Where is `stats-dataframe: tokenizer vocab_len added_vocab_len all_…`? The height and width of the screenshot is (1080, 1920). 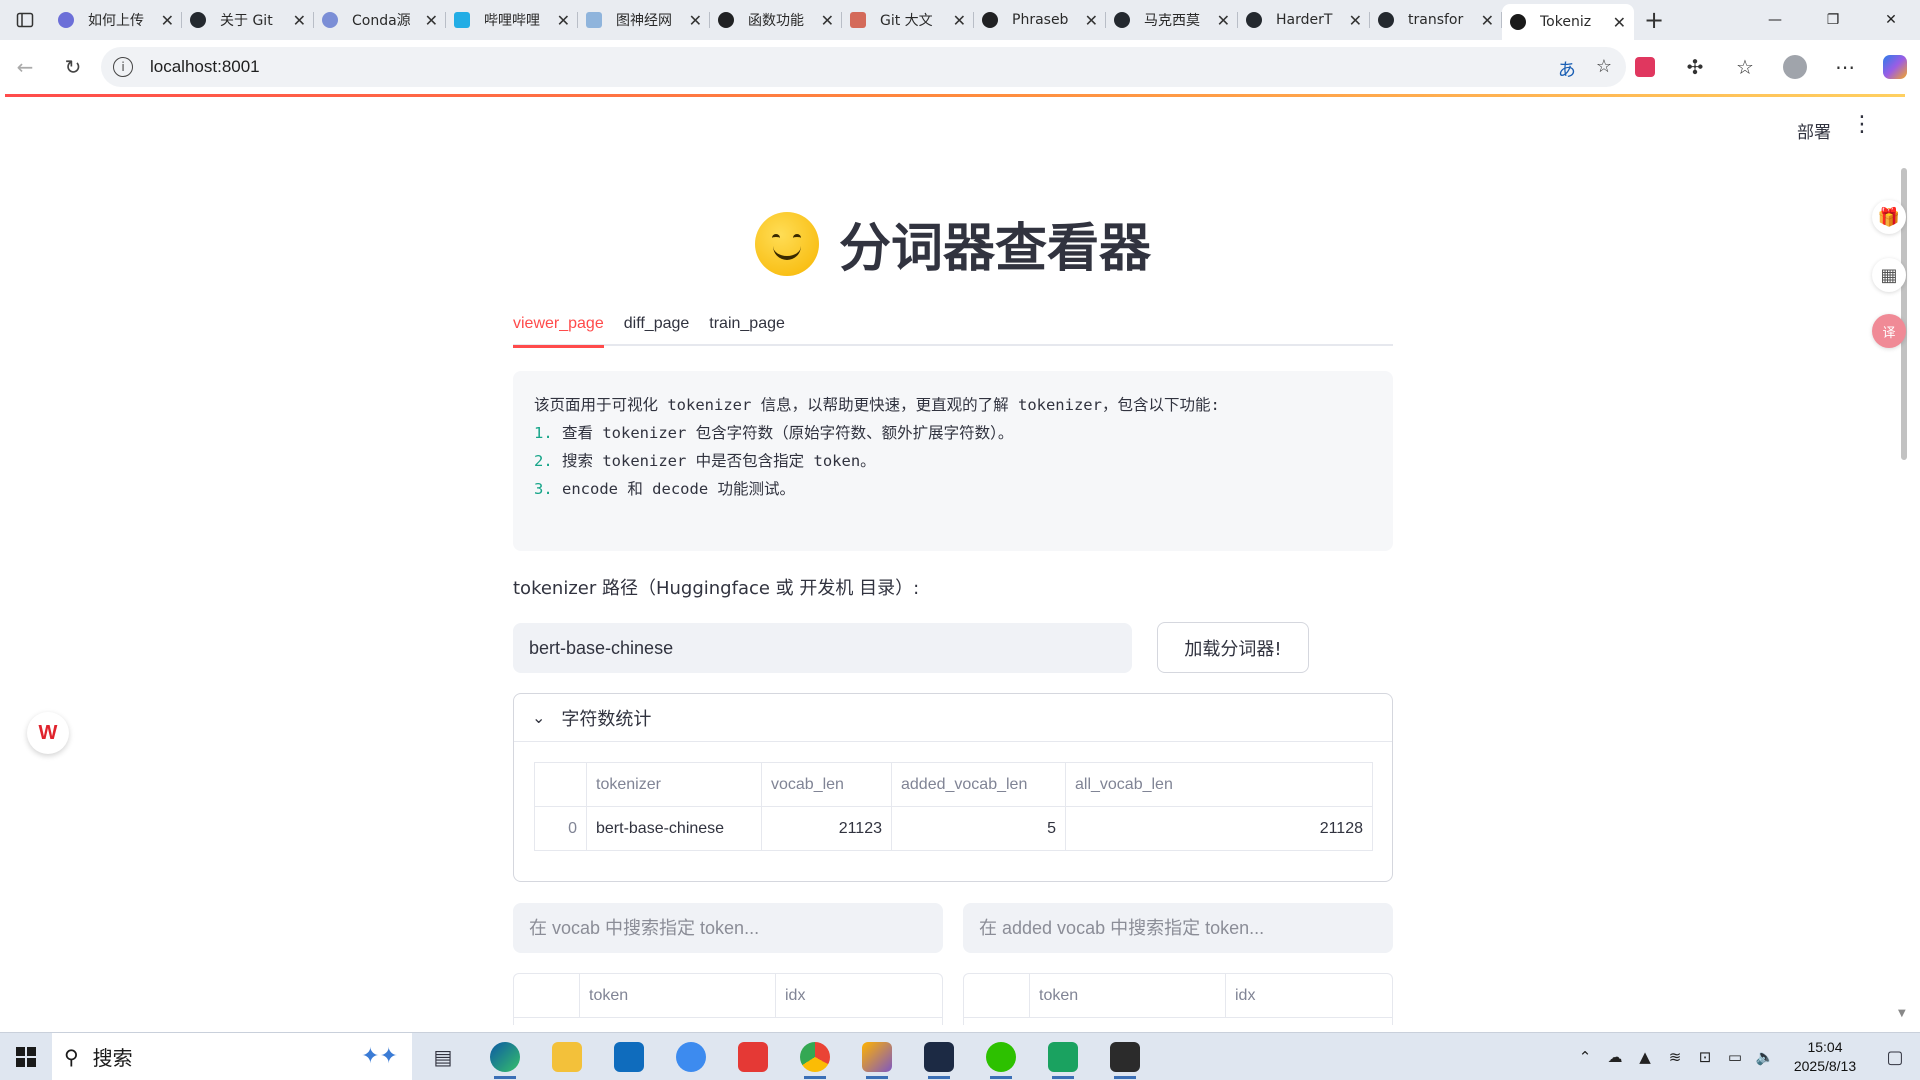
stats-dataframe: tokenizer vocab_len added_vocab_len all_… is located at coordinates (953, 806).